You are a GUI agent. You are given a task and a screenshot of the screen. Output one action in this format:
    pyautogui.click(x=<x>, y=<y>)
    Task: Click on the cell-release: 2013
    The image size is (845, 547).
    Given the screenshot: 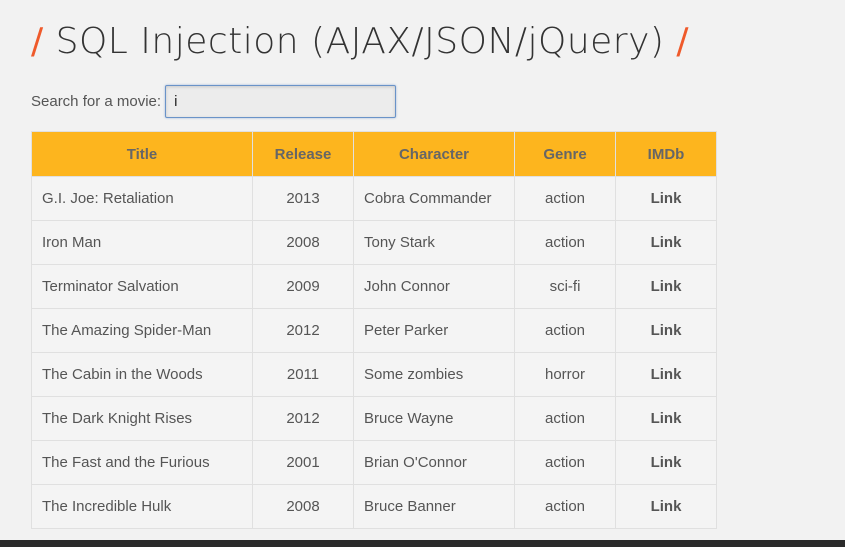 What is the action you would take?
    pyautogui.click(x=303, y=198)
    